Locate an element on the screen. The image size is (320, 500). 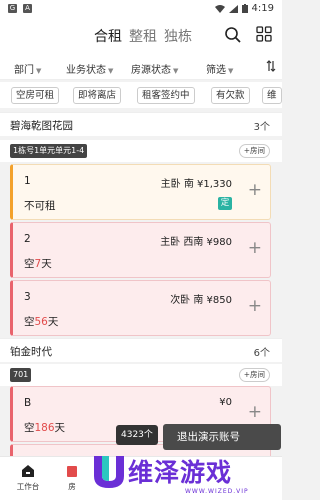
total-count-toast: 4323个 is located at coordinates (137, 435).